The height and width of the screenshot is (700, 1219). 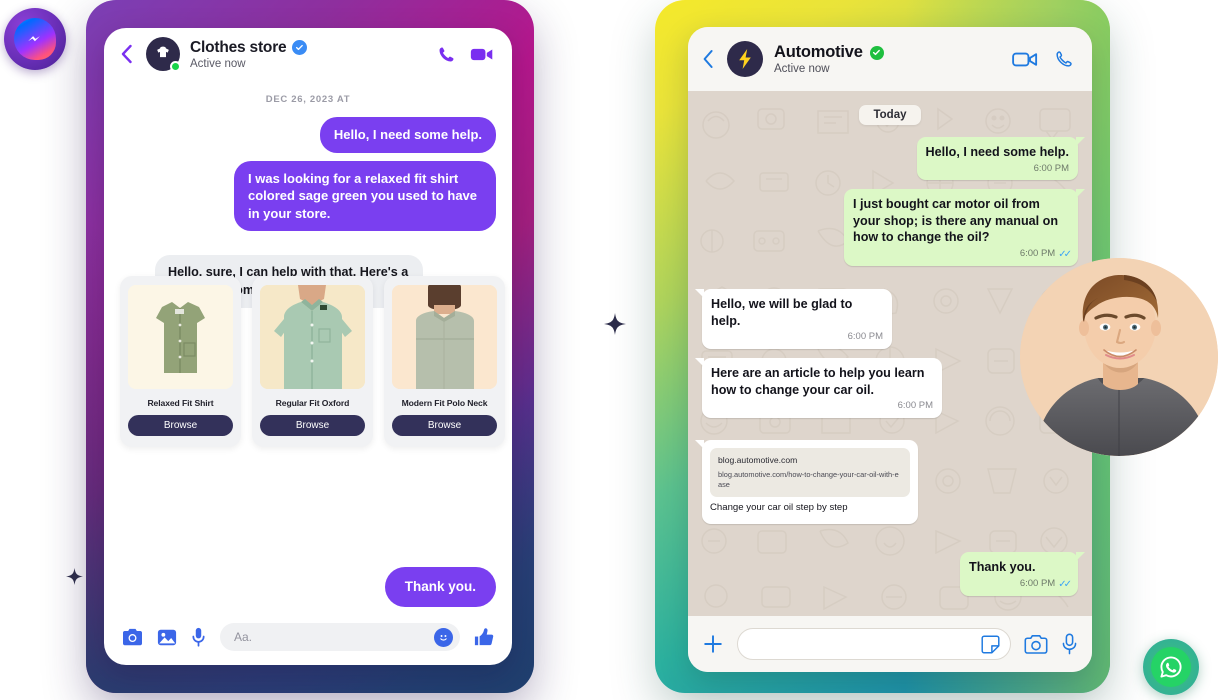 I want to click on product-card: Relaxed Fit Shirt Browse, so click(x=180, y=361).